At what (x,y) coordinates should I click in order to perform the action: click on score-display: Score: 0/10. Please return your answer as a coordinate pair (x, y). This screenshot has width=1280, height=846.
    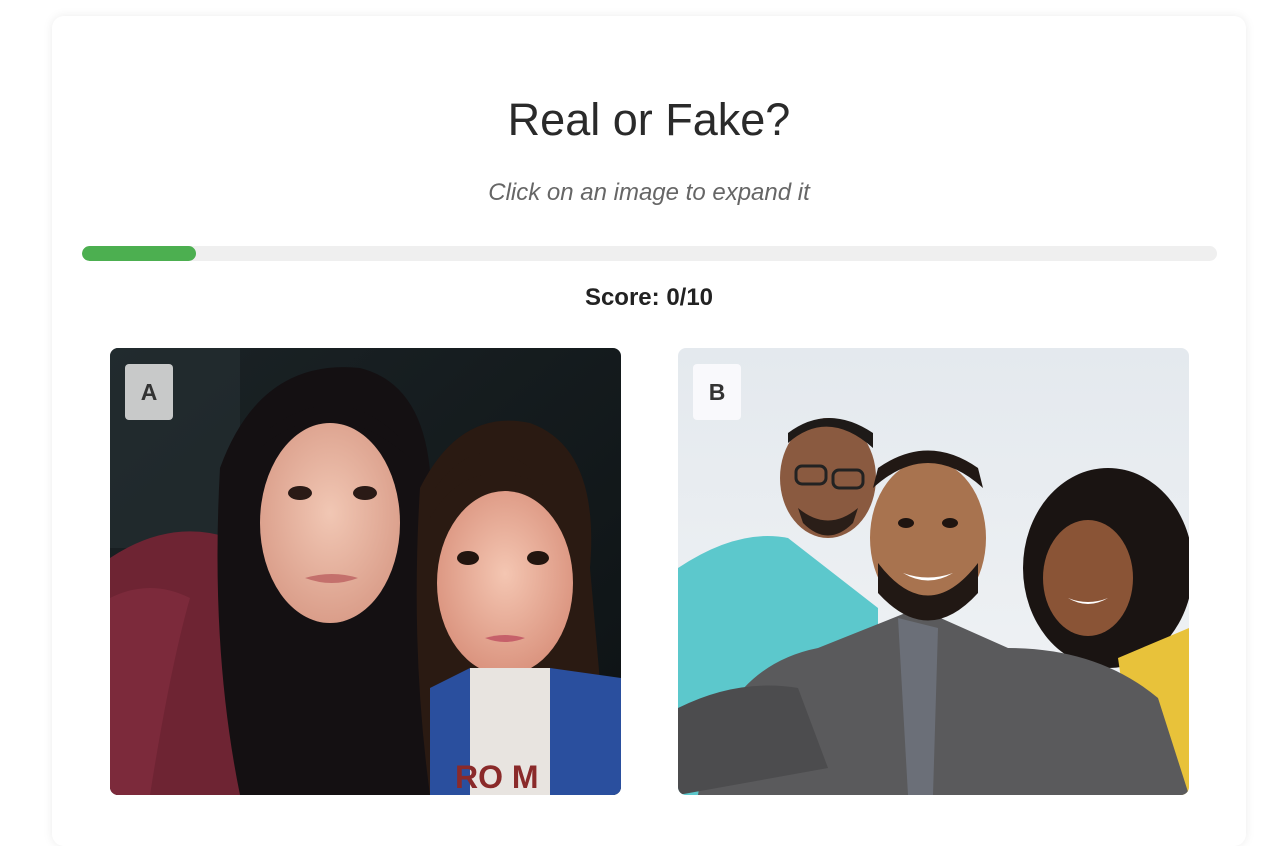
    Looking at the image, I should click on (649, 297).